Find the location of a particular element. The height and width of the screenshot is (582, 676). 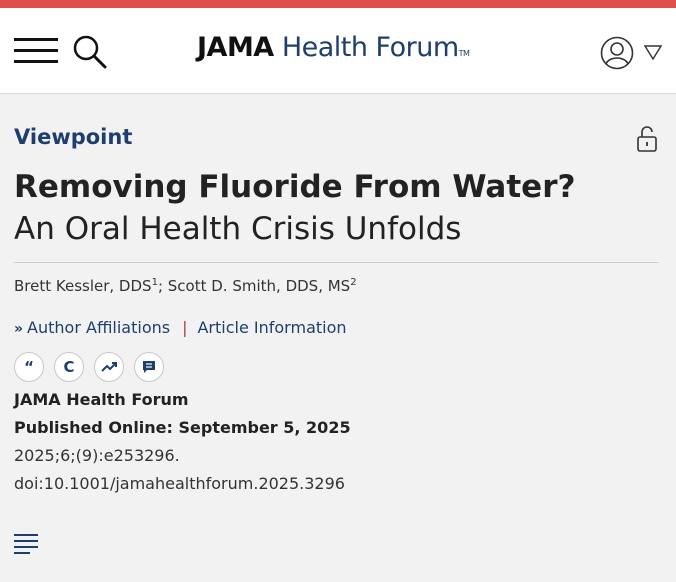

menu-icon is located at coordinates (36, 51).